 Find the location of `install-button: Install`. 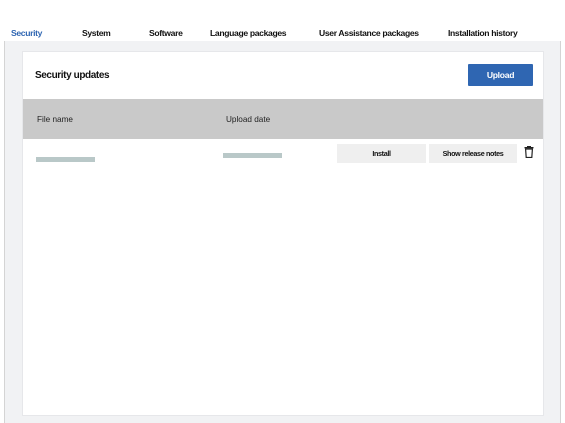

install-button: Install is located at coordinates (381, 153).